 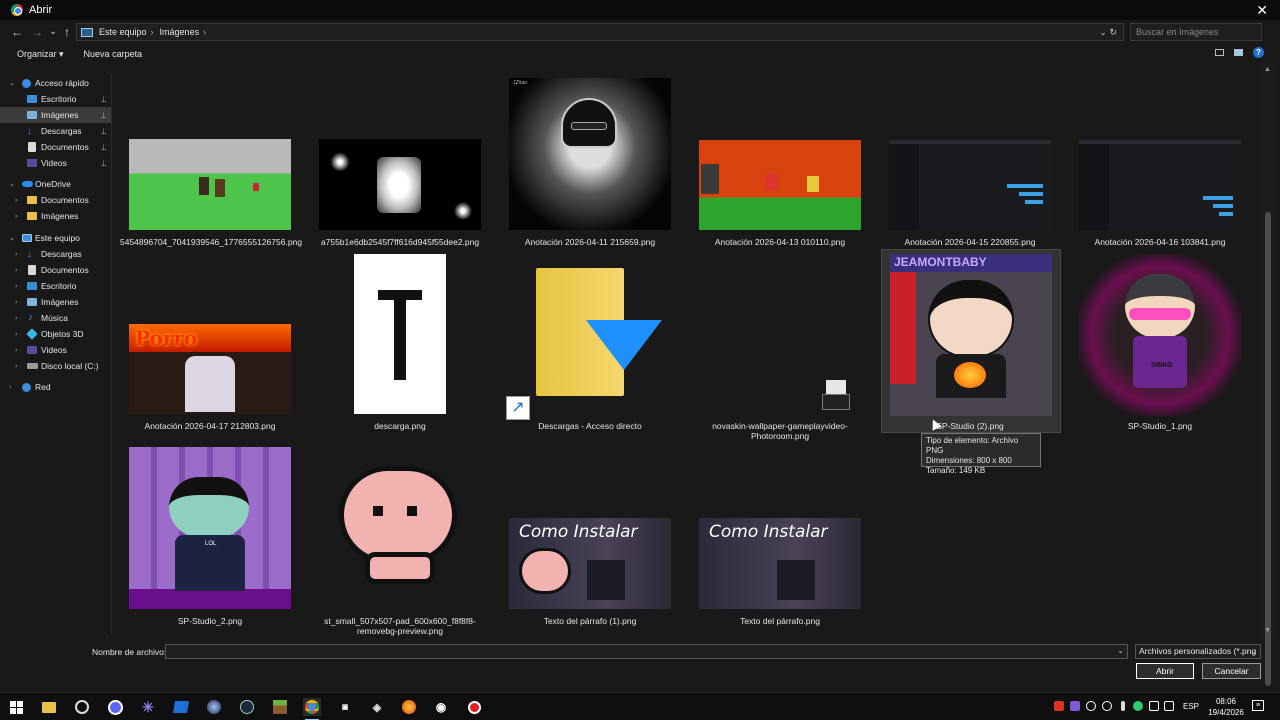 I want to click on sidebar-item-documentos: Documentos ⊥, so click(x=55, y=147).